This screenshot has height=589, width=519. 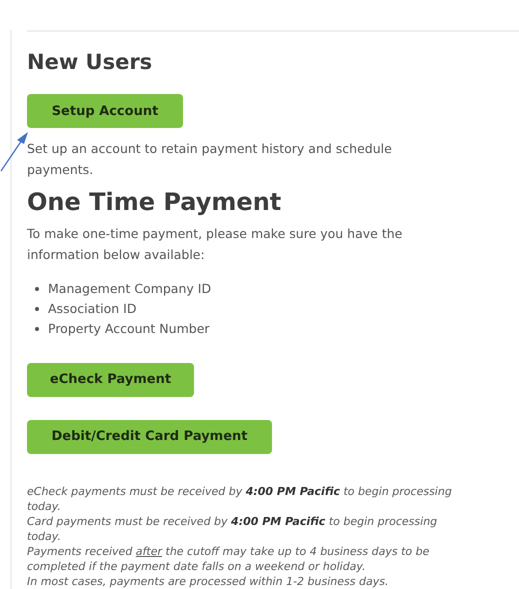 What do you see at coordinates (240, 499) in the screenshot?
I see `note-text: eCheck payments must be received by 4:00 PM Pacific to begin processing today.` at bounding box center [240, 499].